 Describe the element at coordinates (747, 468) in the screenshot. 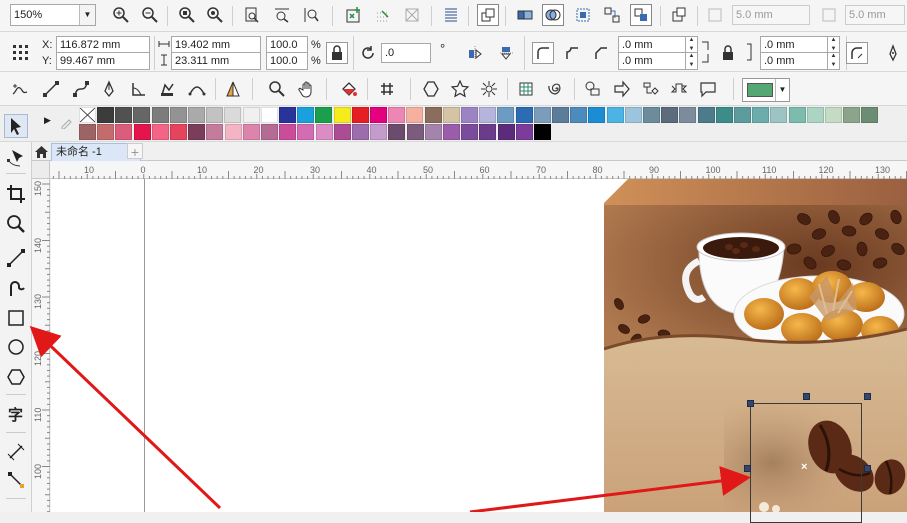

I see `selection-handle-middle-left` at that location.